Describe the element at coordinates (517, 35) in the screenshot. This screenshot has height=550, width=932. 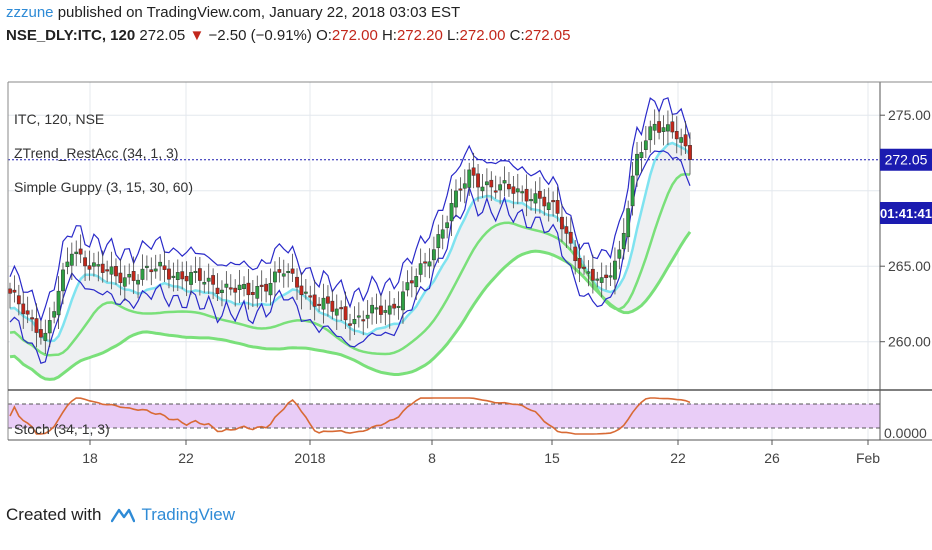
I see `close-label: C:` at that location.